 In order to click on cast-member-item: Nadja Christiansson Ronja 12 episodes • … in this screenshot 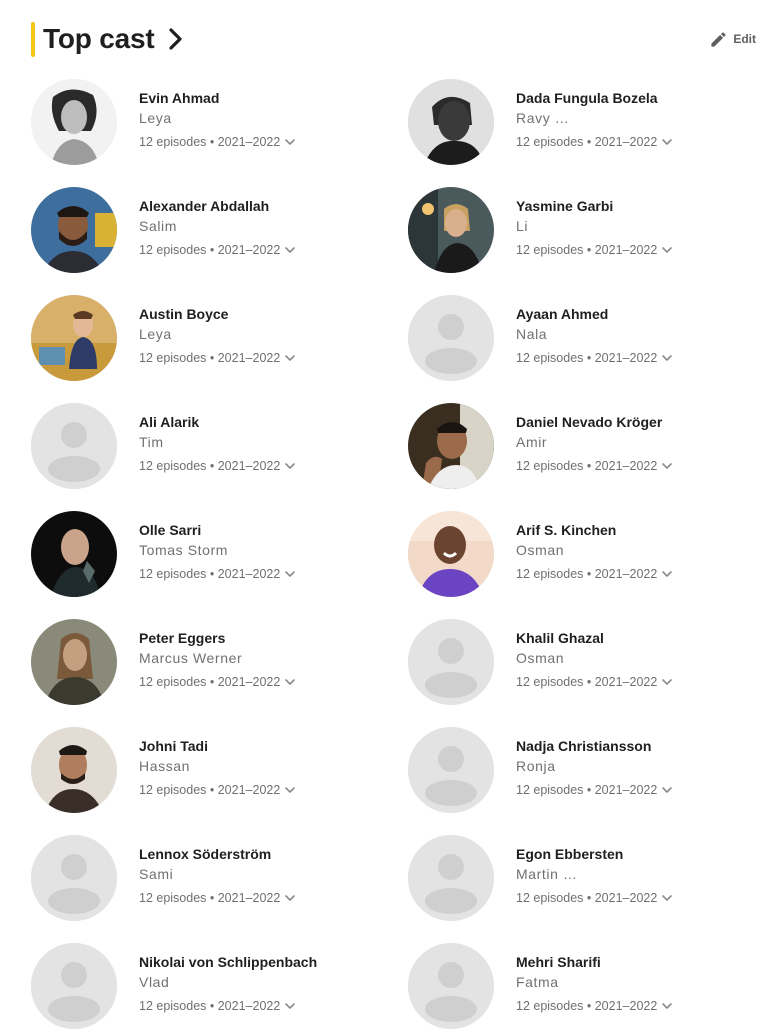, I will do `click(583, 772)`.